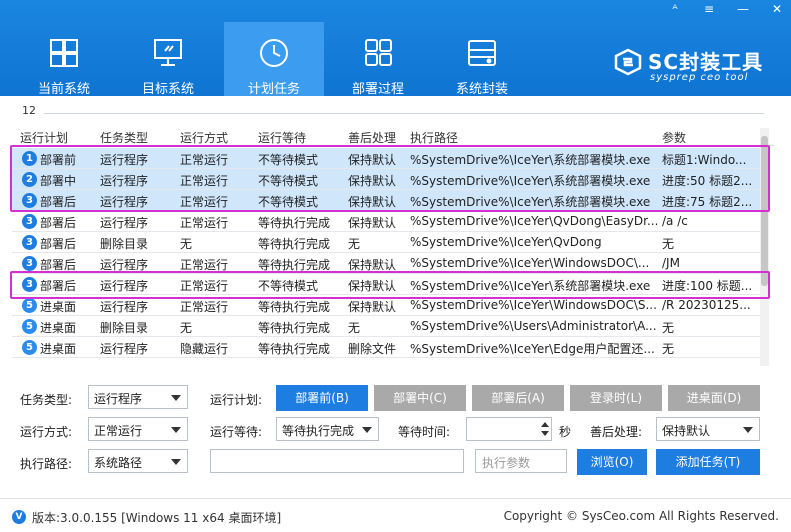  I want to click on plan-desktop-button: 进桌面(D), so click(714, 398).